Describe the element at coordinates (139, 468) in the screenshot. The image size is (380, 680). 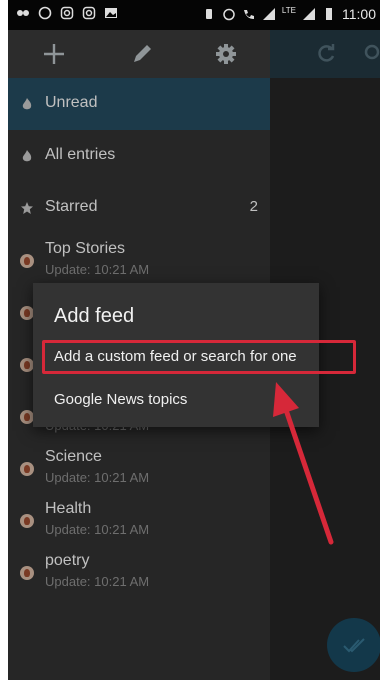
I see `feed-item-science: Science Update: 10:21 AM` at that location.